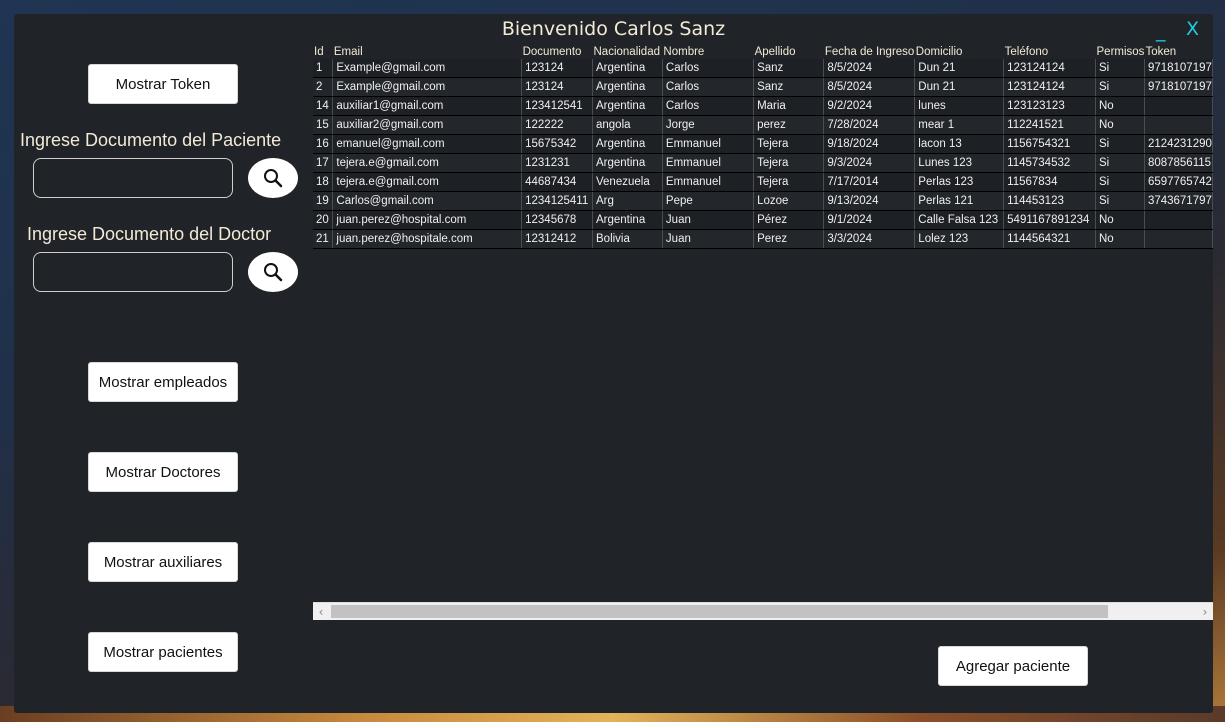  I want to click on table-cell: 9/1/2024, so click(869, 220).